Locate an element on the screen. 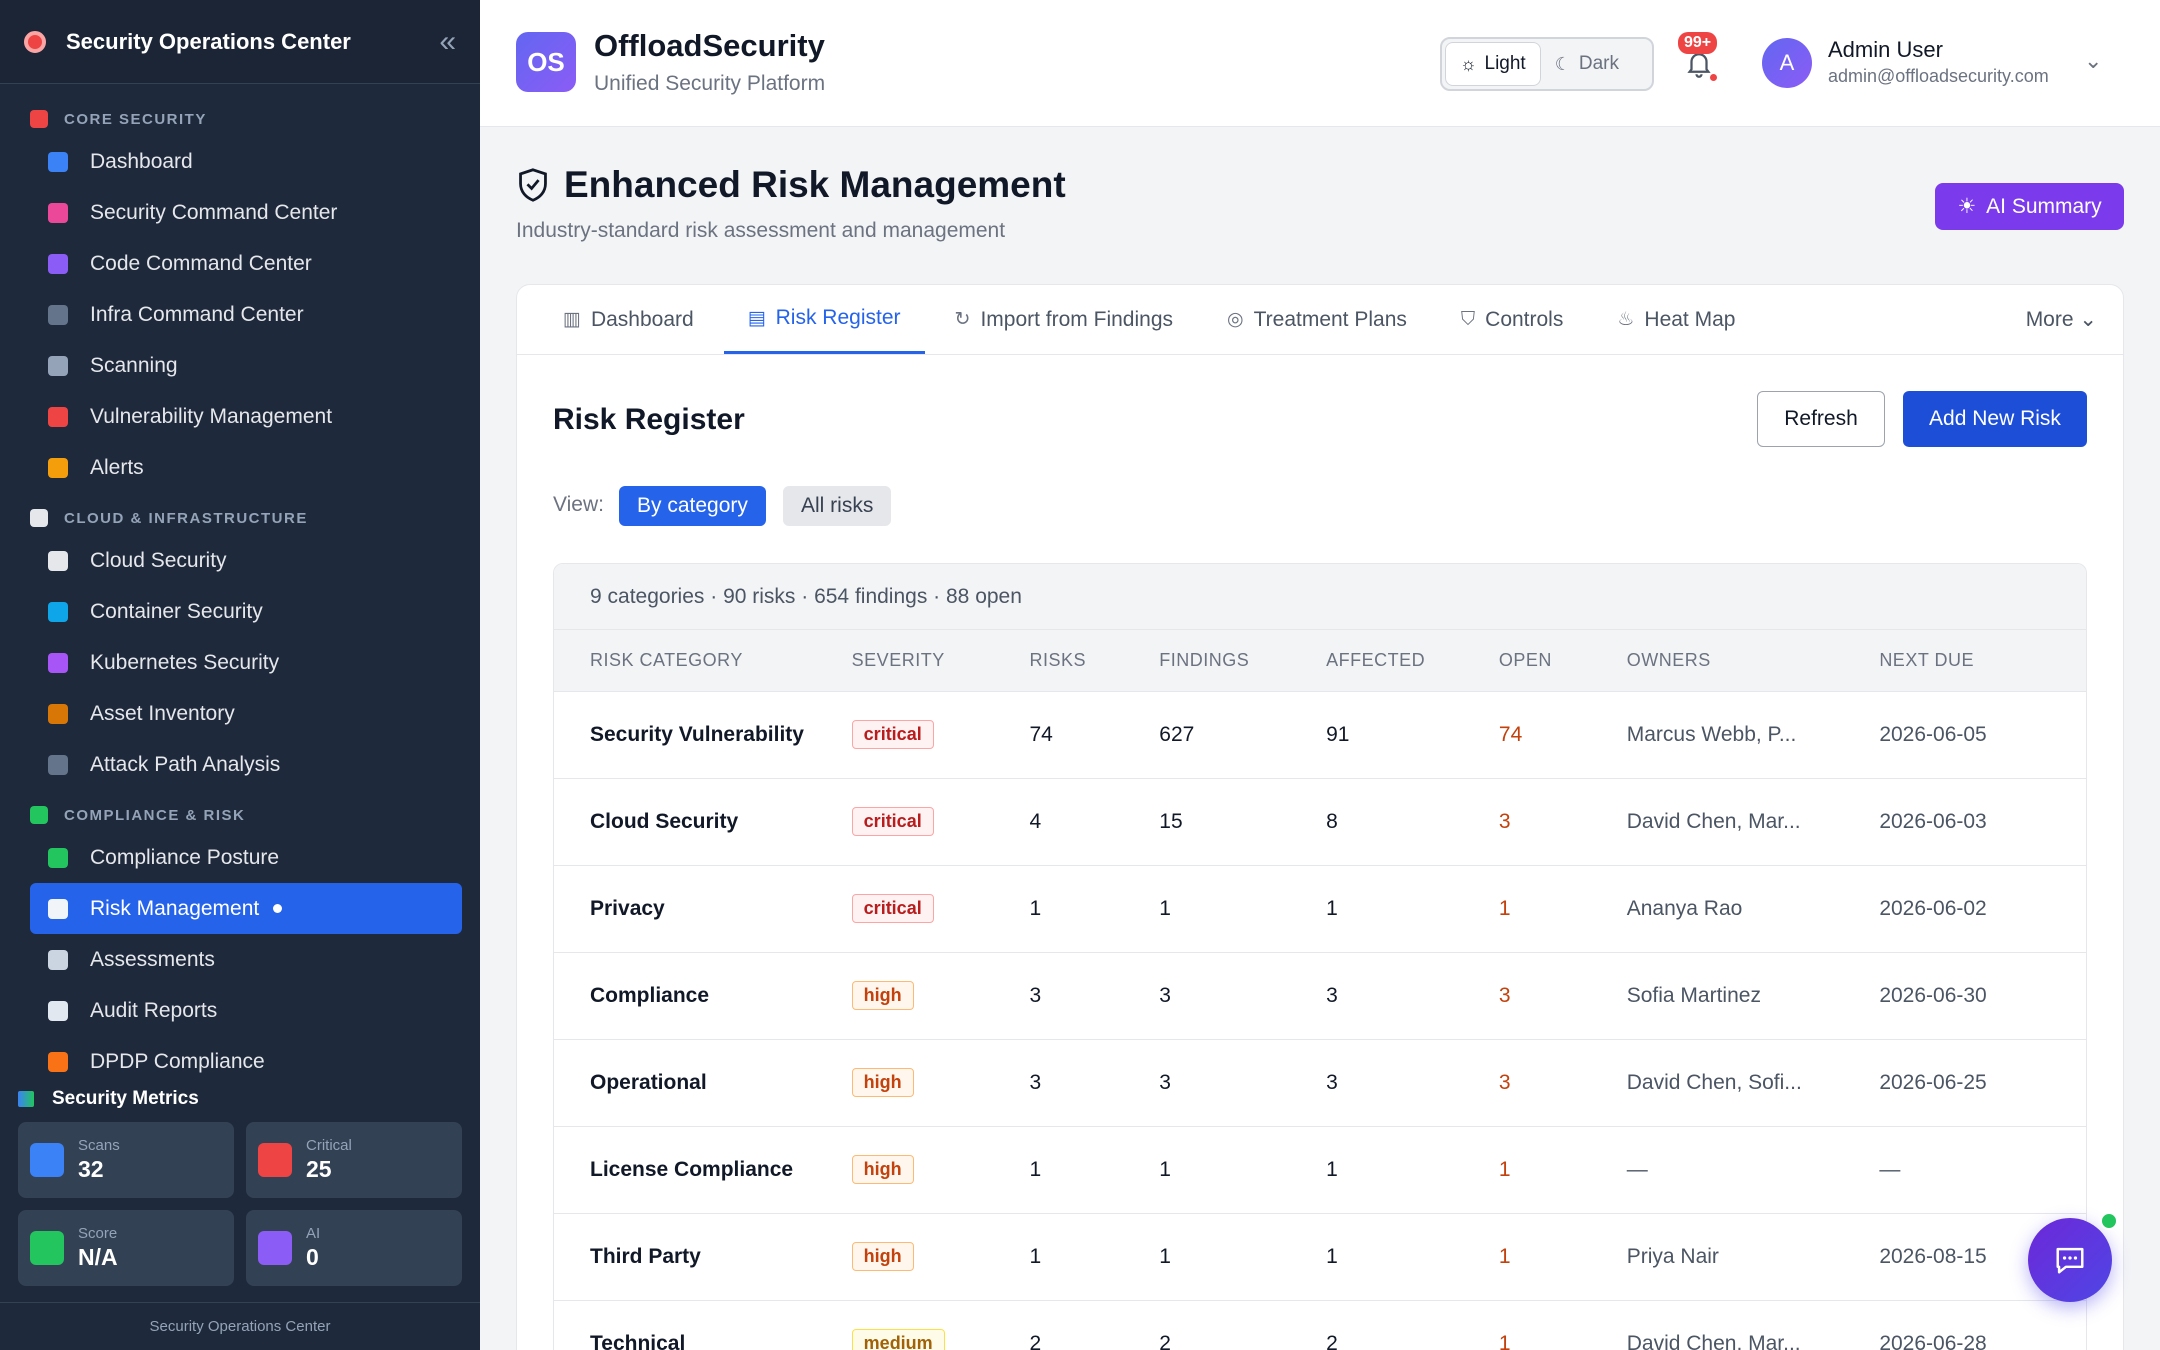  sidebar-item-label: Scanning is located at coordinates (134, 365).